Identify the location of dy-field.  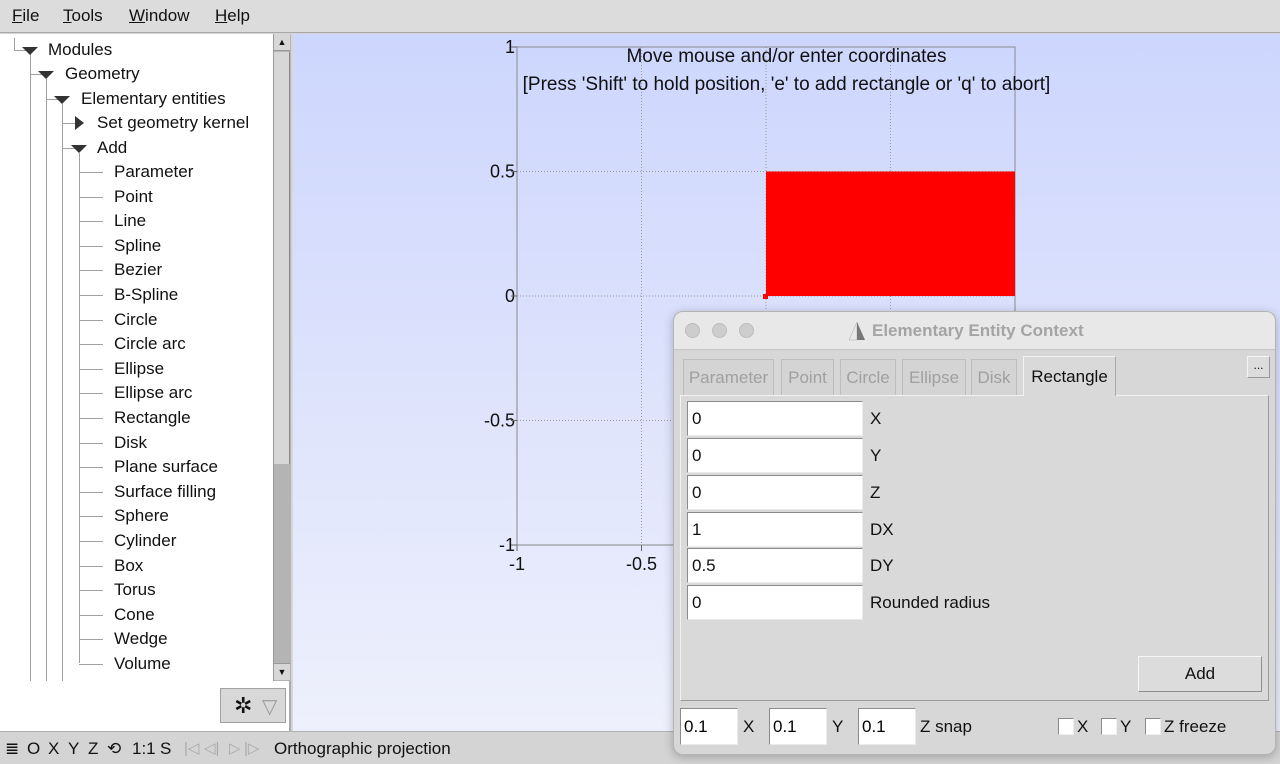
(775, 565).